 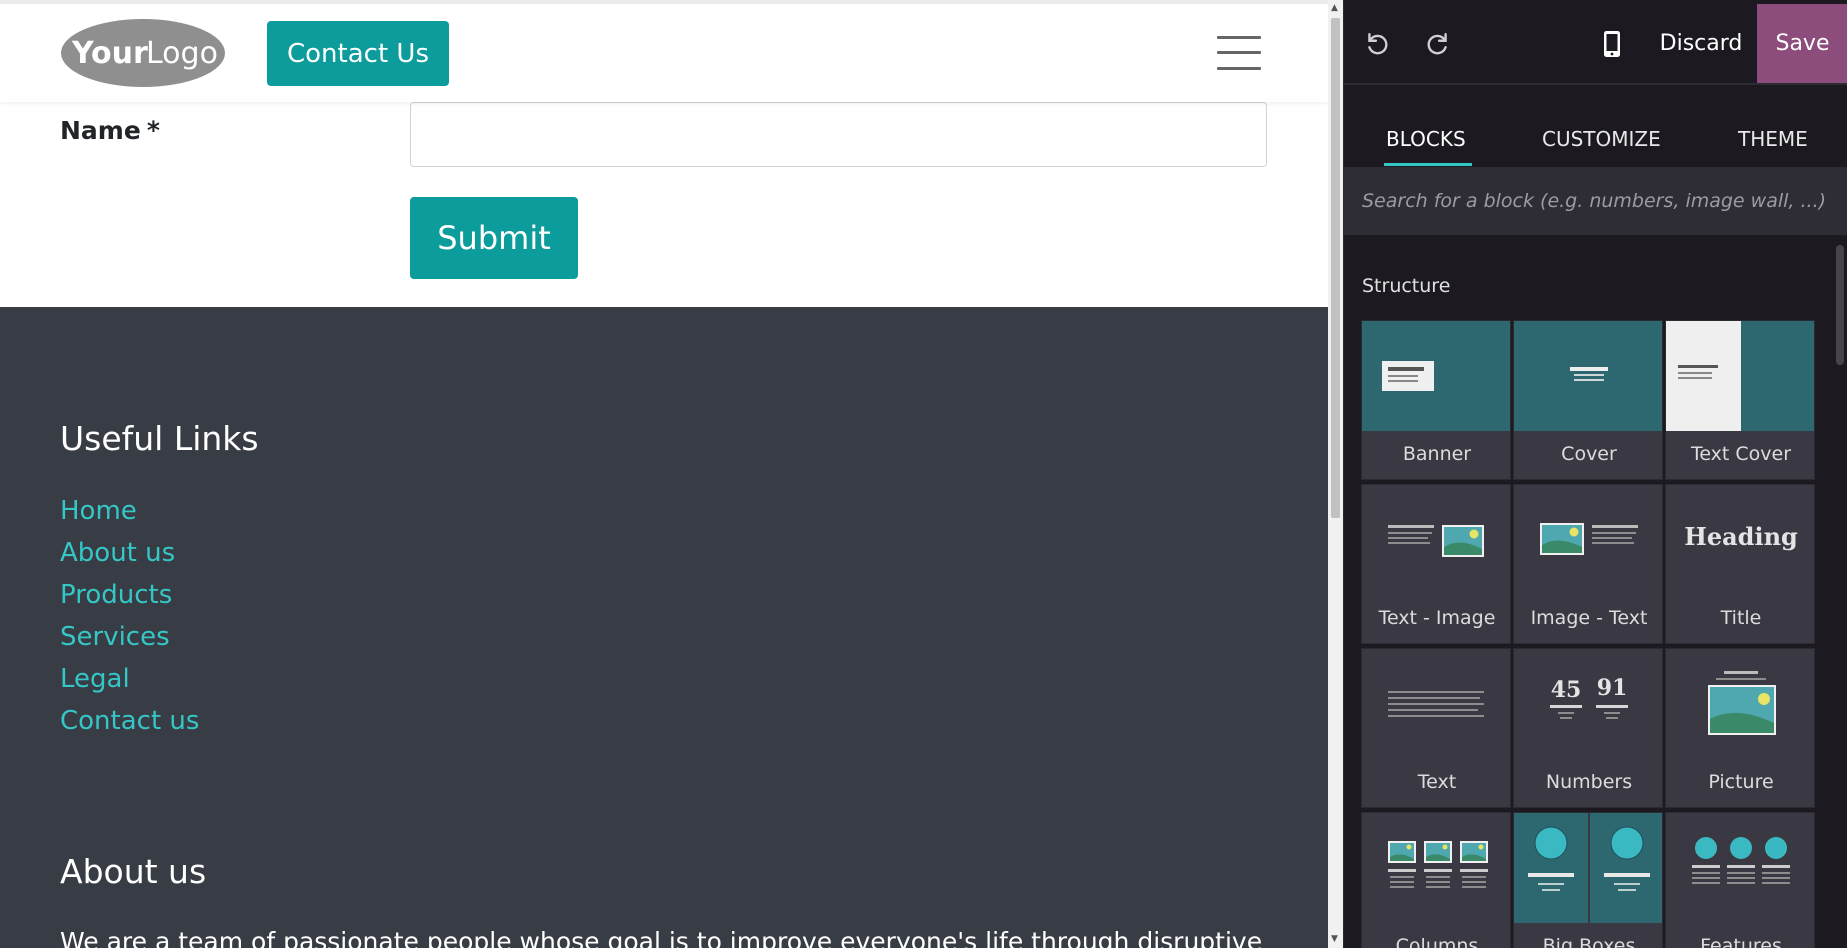 I want to click on block-label: Features, so click(x=1741, y=941).